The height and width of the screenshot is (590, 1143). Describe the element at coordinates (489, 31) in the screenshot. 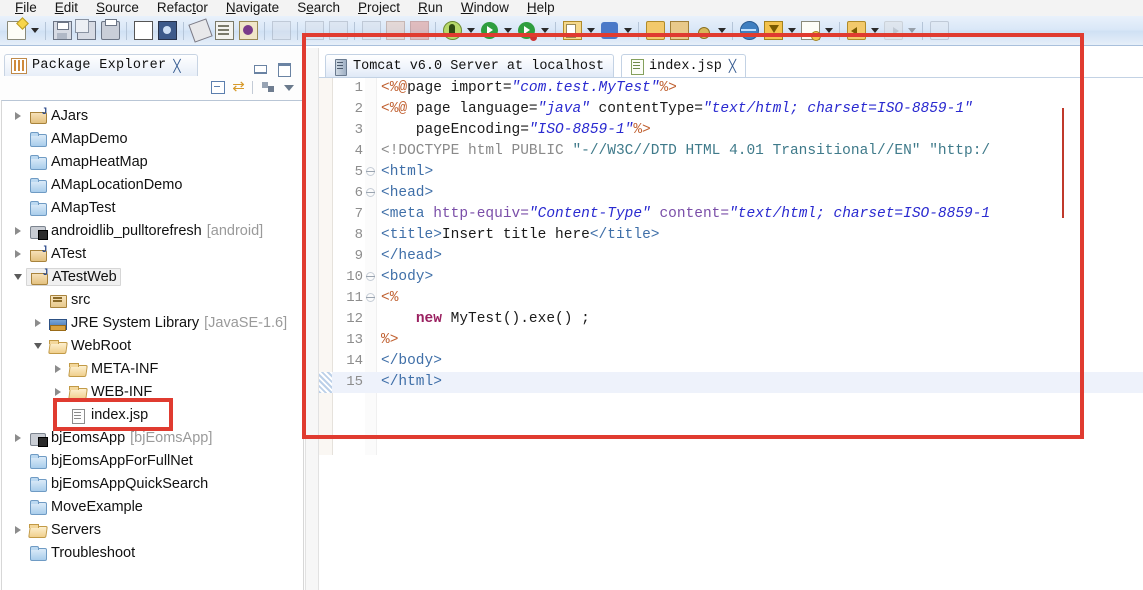

I see `run-button` at that location.